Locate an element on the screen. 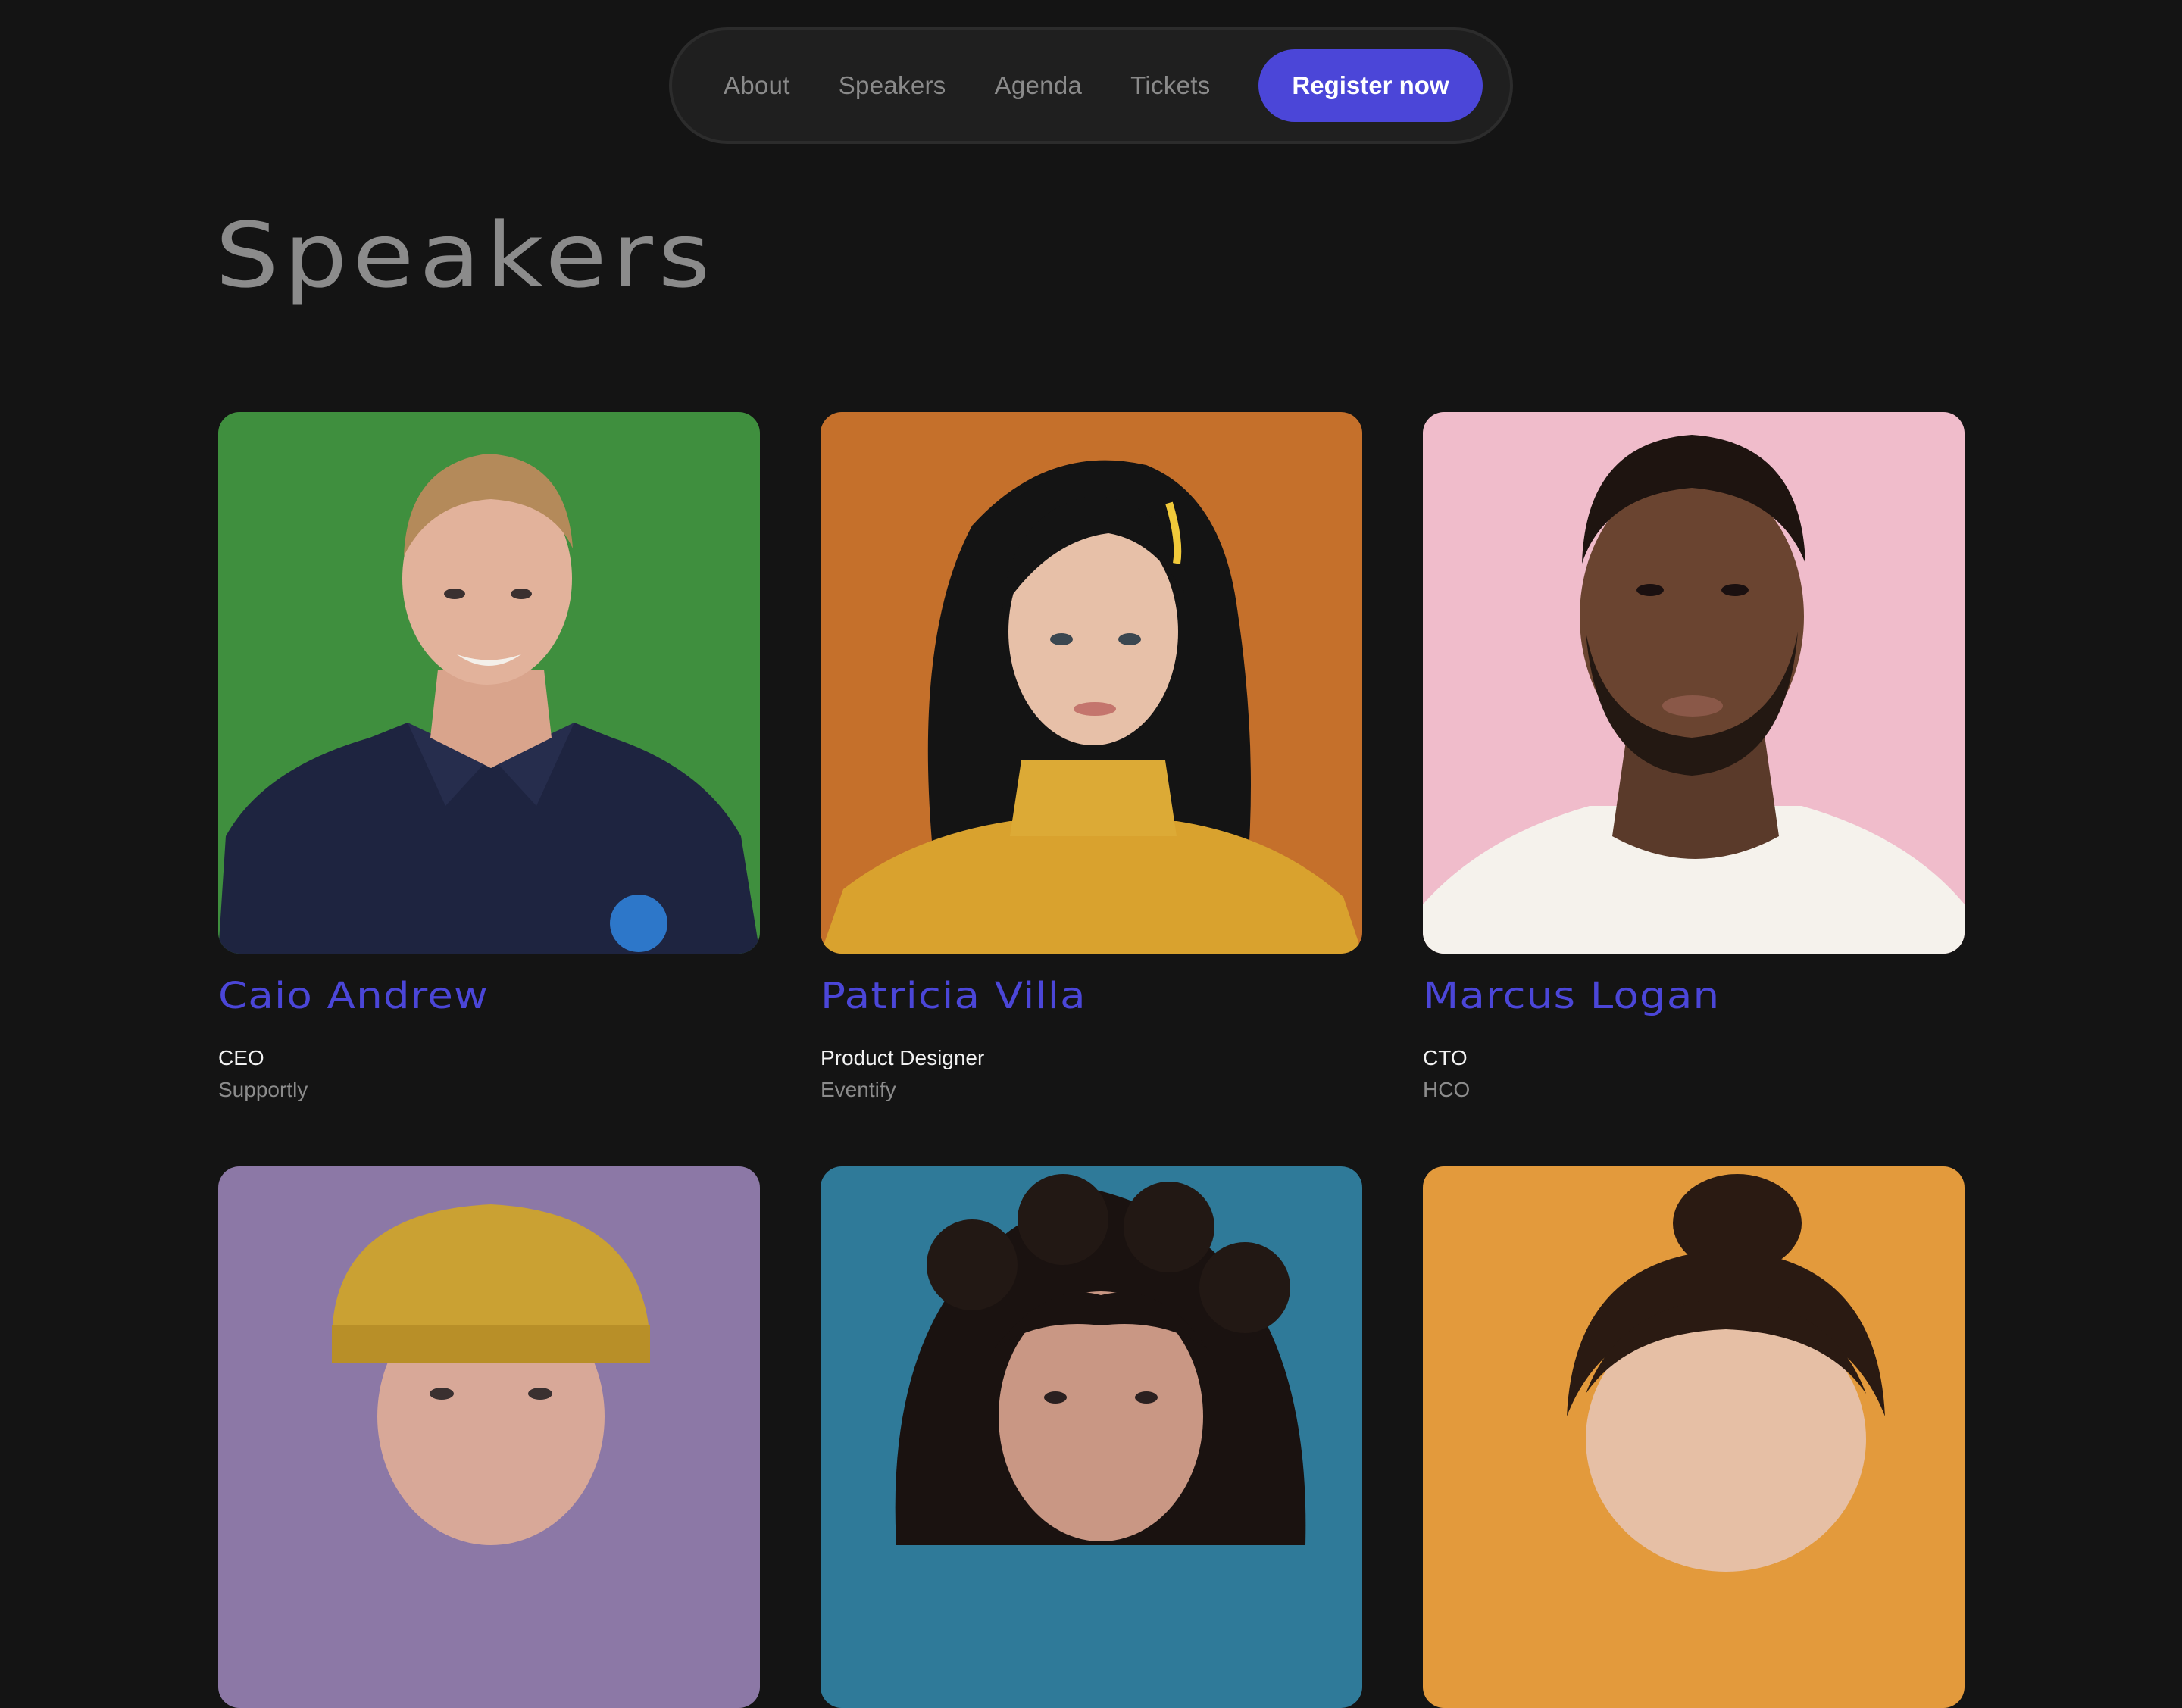  page-title: Speakers is located at coordinates (465, 256).